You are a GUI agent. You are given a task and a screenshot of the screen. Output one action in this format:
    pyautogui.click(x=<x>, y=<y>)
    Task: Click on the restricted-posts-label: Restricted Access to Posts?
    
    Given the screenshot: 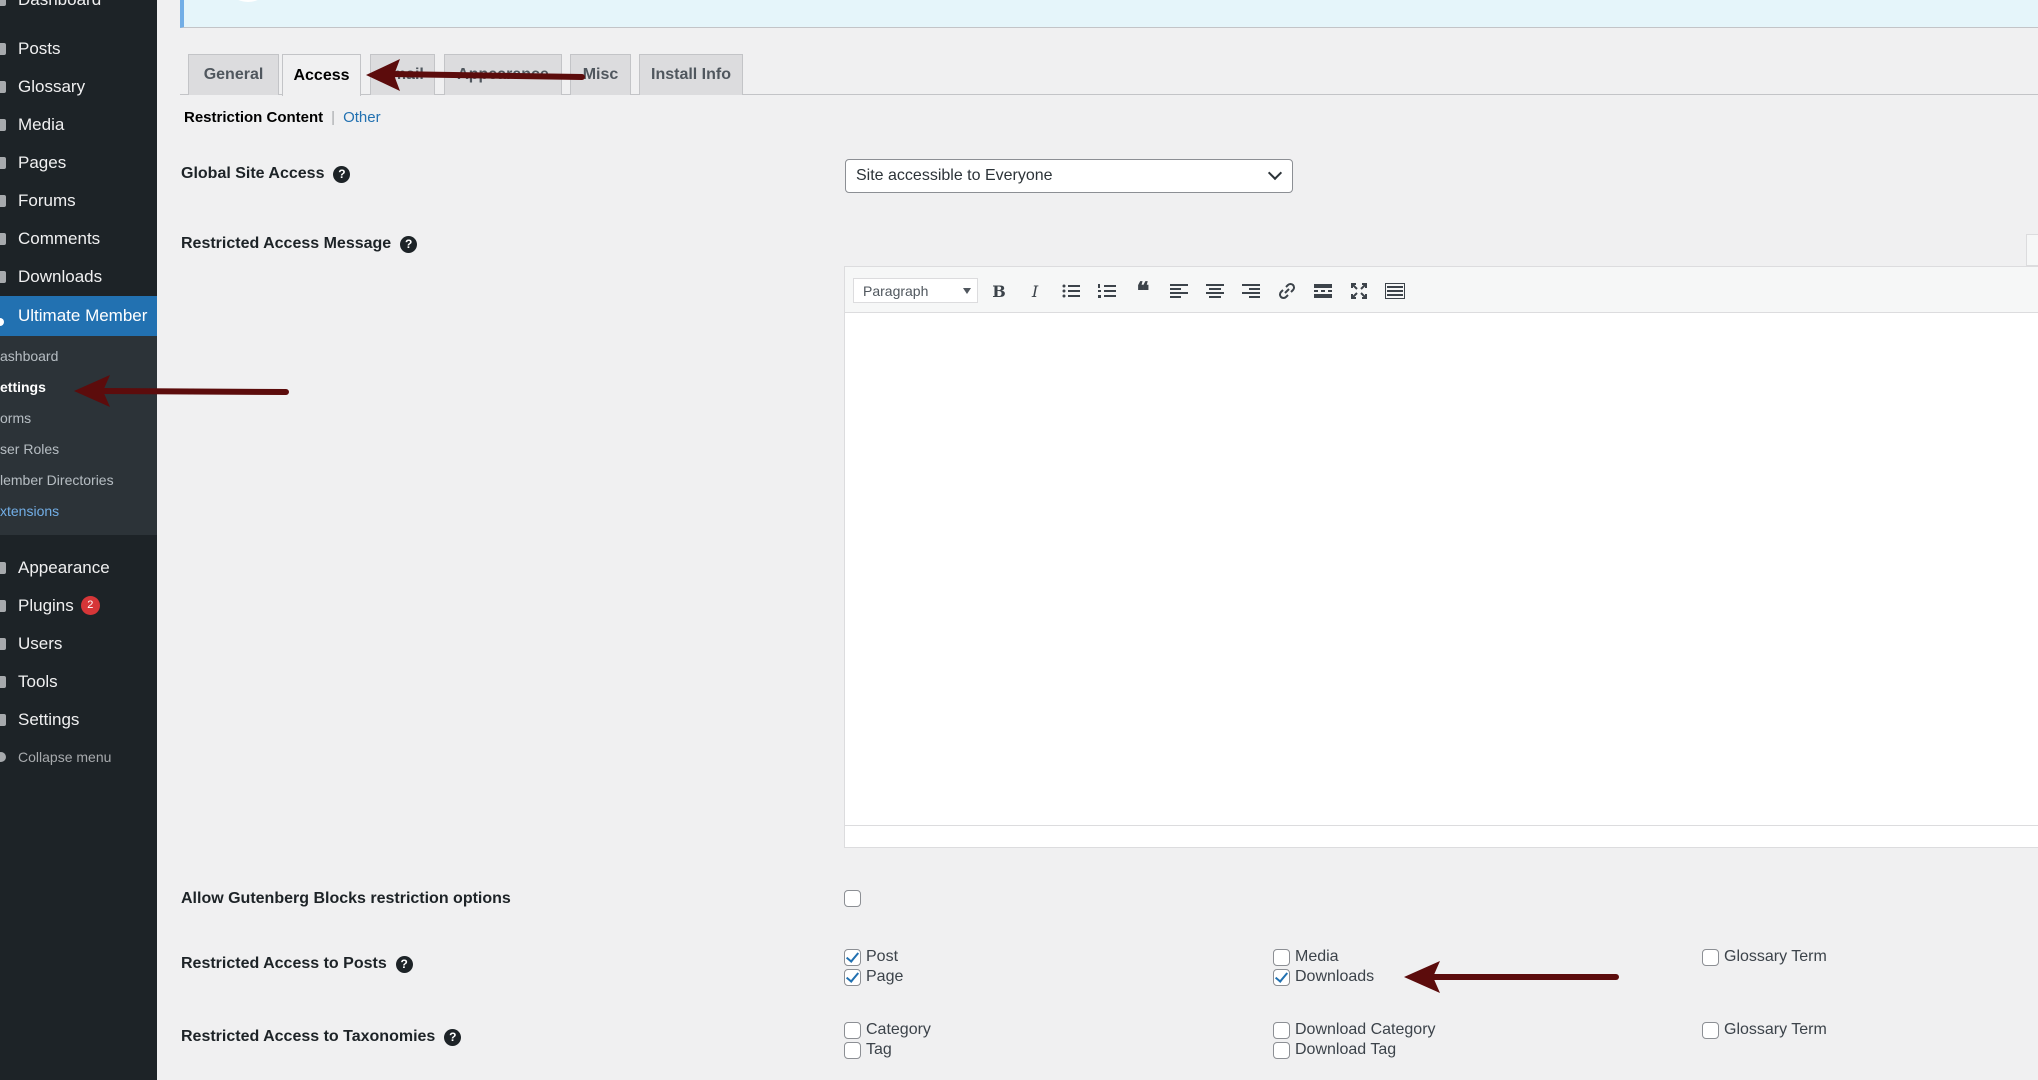 What is the action you would take?
    pyautogui.click(x=297, y=964)
    